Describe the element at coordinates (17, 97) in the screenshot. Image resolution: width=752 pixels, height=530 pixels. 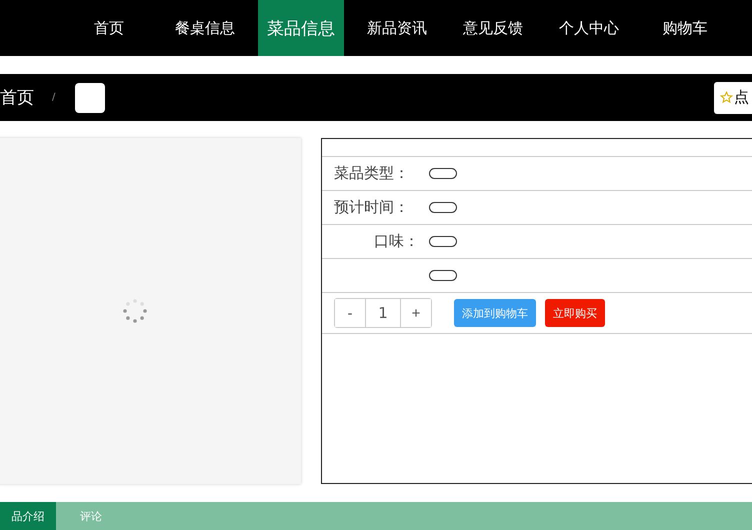
I see `home-link: 首页` at that location.